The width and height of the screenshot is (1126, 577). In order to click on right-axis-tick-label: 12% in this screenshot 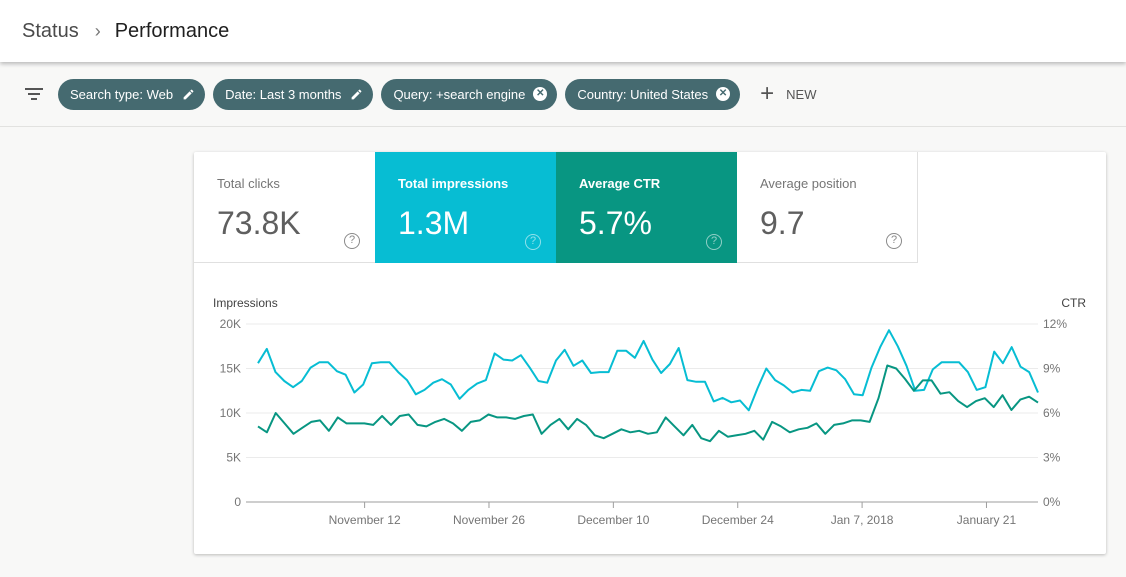, I will do `click(1055, 324)`.